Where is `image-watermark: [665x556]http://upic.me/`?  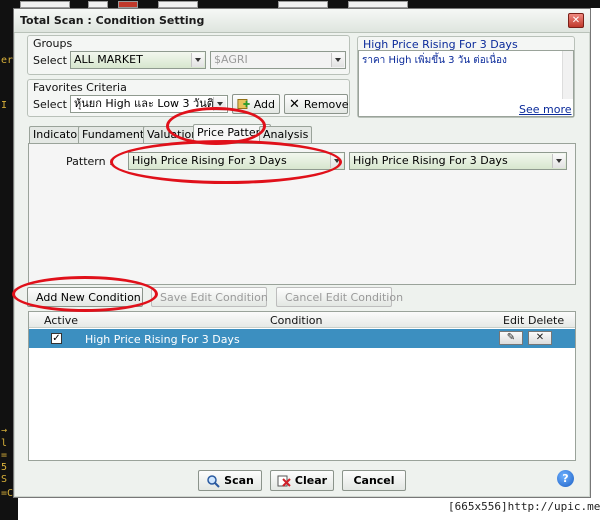 image-watermark: [665x556]http://upic.me/ is located at coordinates (524, 506).